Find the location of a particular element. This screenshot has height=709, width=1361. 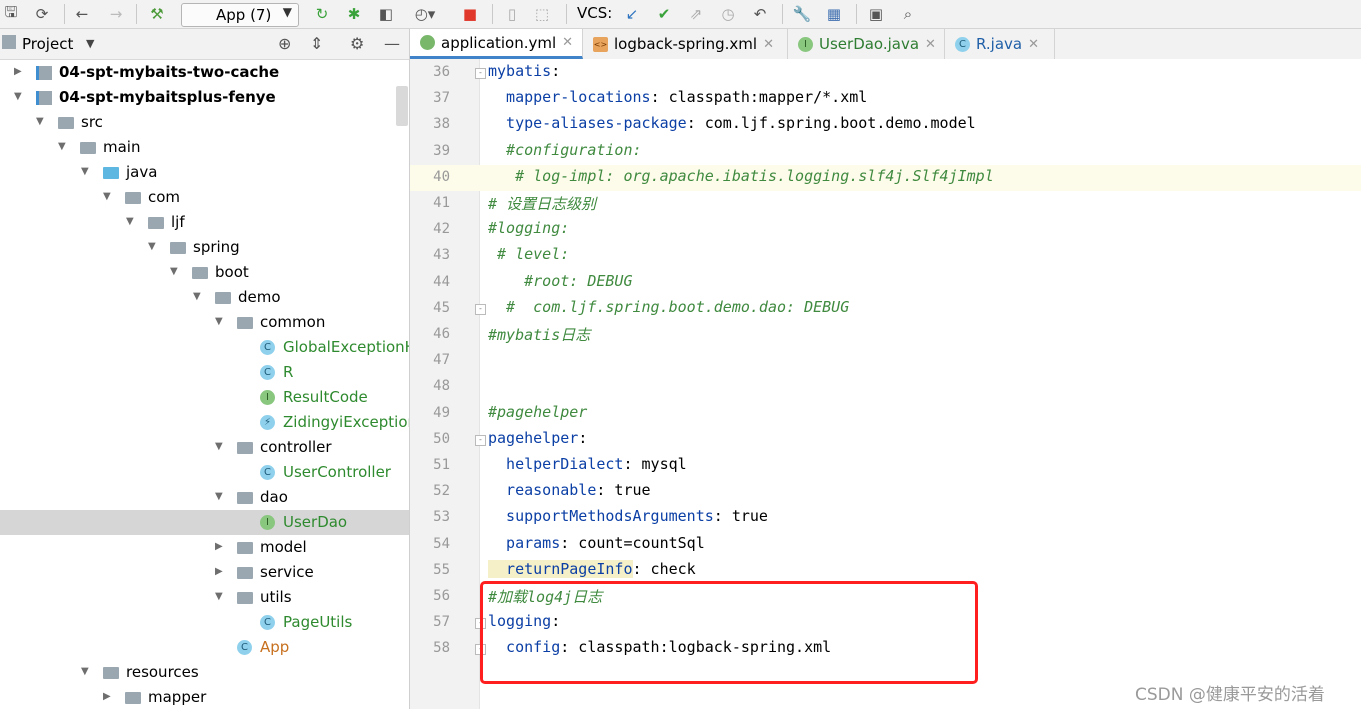

gear-icon: ⚙ is located at coordinates (357, 43).